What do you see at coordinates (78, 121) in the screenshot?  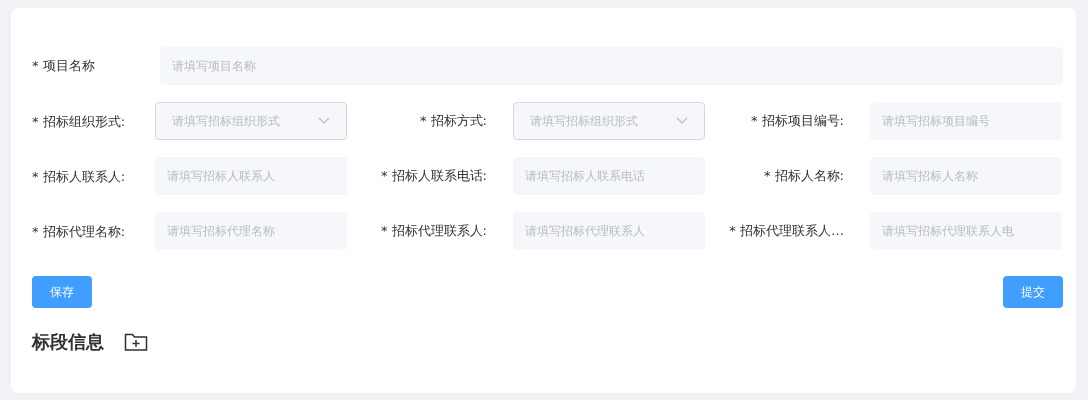 I see `field-label: * 招标组织形式:` at bounding box center [78, 121].